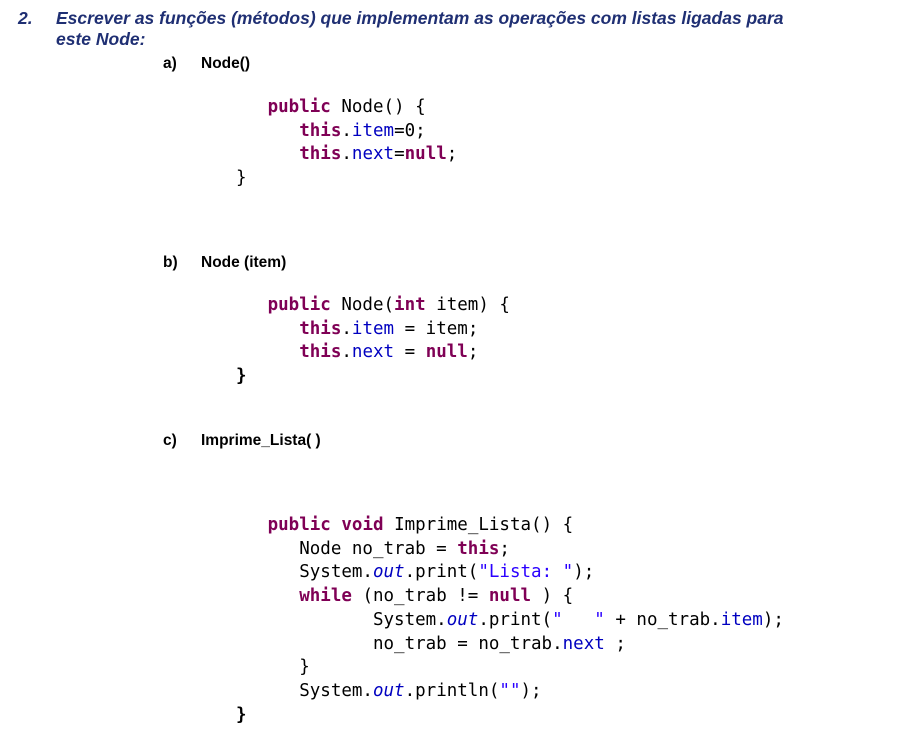 The width and height of the screenshot is (903, 748). Describe the element at coordinates (170, 440) in the screenshot. I see `item-c-letter: c)` at that location.